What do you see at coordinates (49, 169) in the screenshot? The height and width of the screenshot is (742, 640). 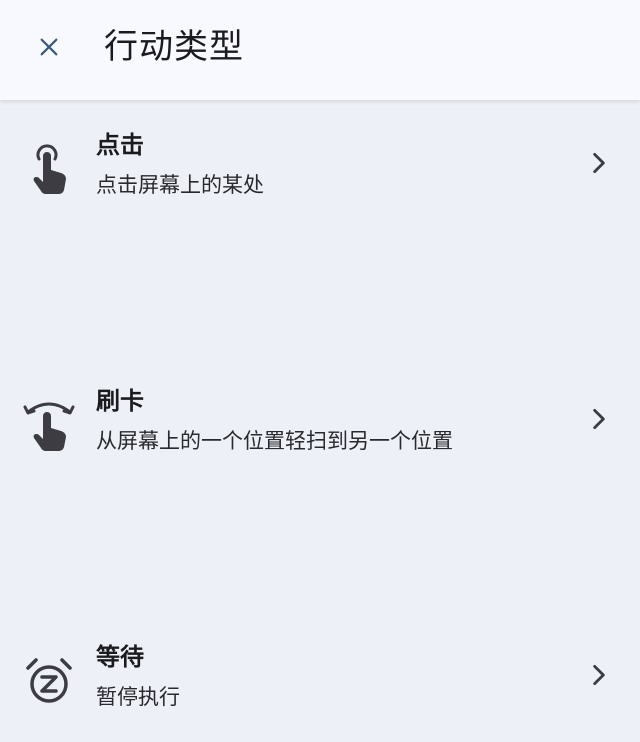 I see `tap-icon` at bounding box center [49, 169].